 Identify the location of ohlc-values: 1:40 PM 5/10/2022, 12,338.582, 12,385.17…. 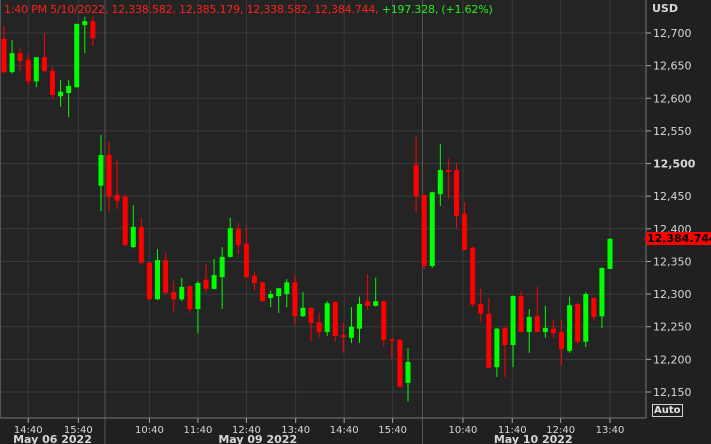
(193, 9).